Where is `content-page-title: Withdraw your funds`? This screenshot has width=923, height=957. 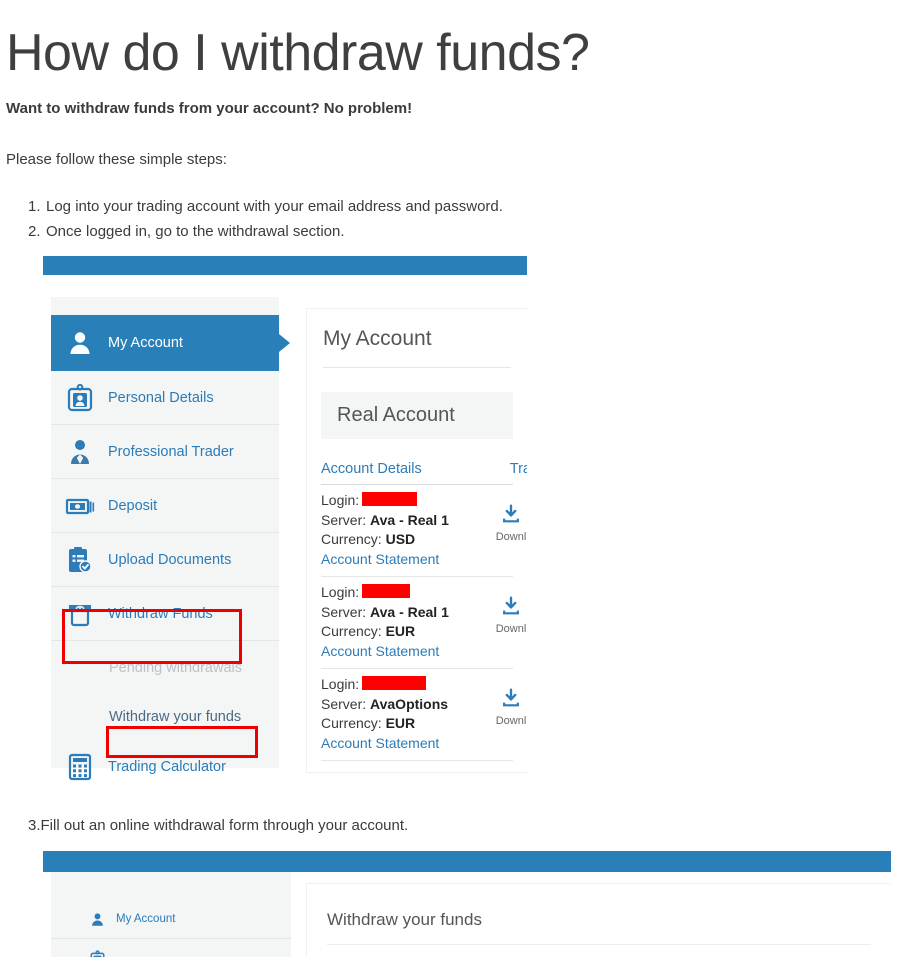
content-page-title: Withdraw your funds is located at coordinates (404, 919).